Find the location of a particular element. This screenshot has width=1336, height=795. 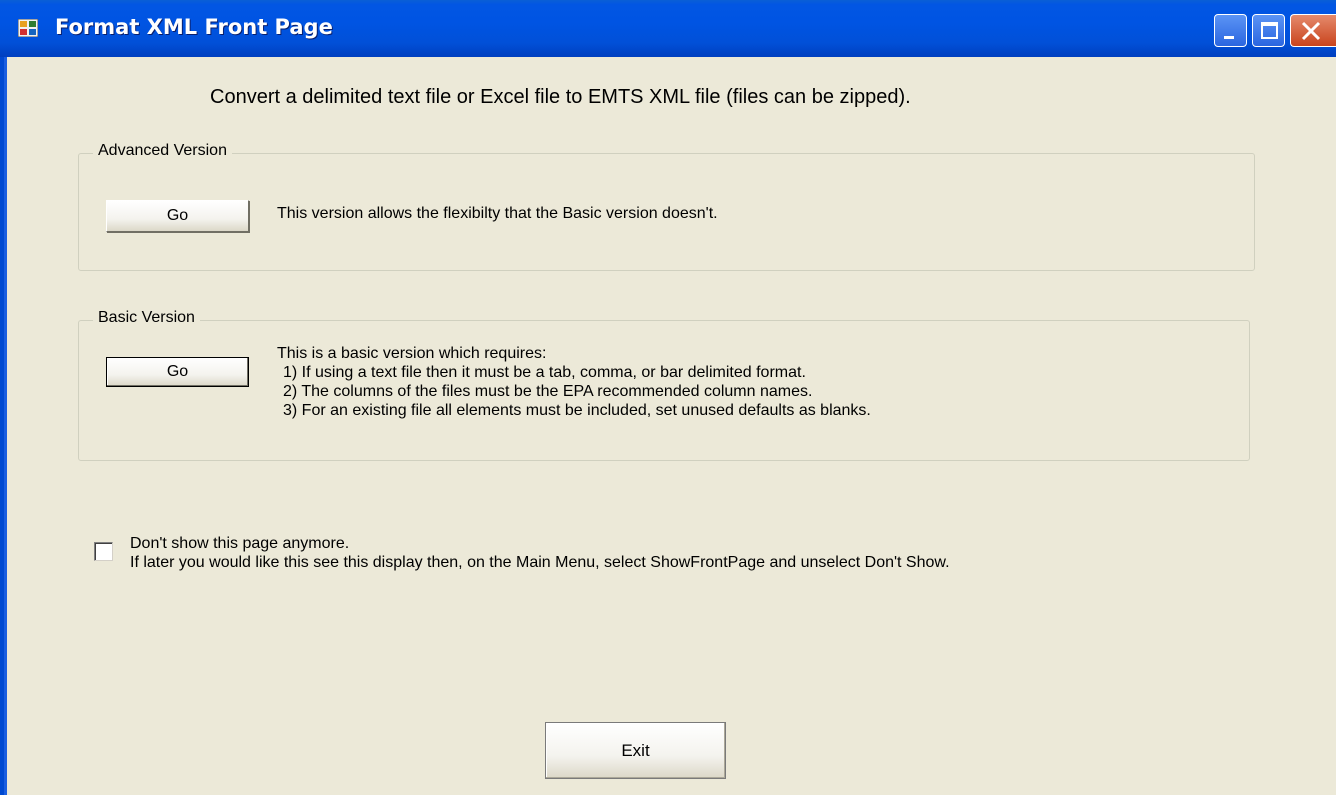

dont-show-checkbox is located at coordinates (103, 551).